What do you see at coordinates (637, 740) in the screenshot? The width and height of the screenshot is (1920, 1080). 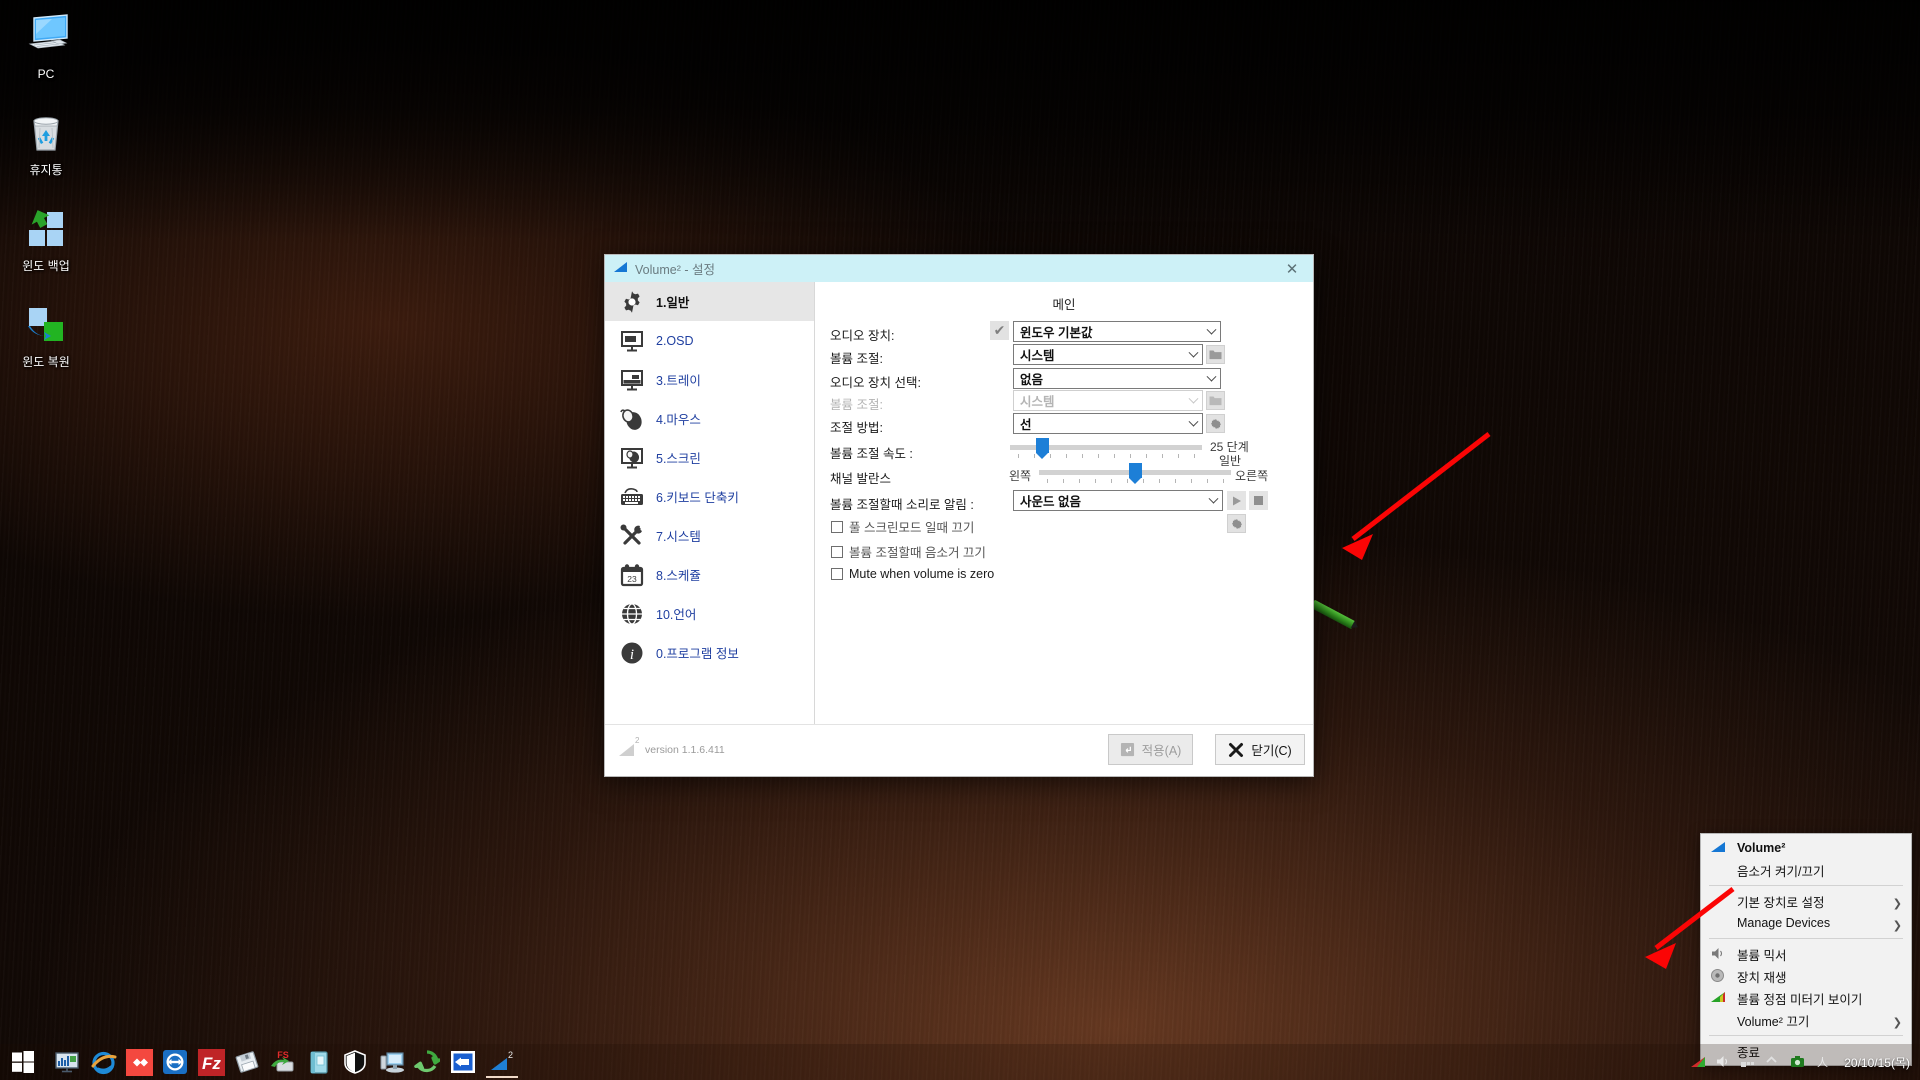 I see `svg-text: 2` at bounding box center [637, 740].